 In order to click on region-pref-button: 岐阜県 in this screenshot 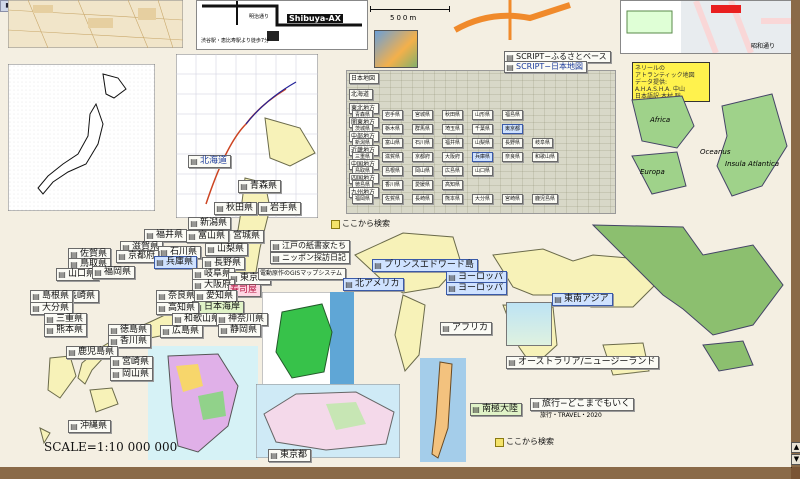, I will do `click(543, 143)`.